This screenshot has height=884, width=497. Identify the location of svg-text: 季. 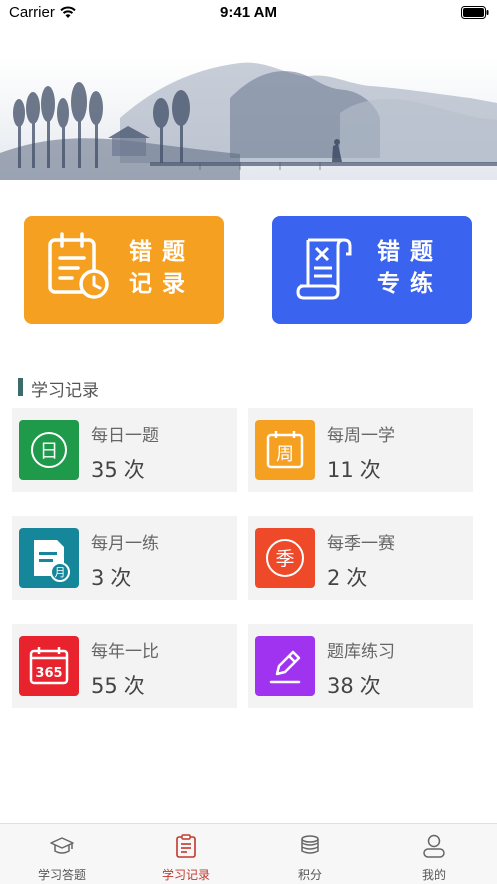
(284, 559).